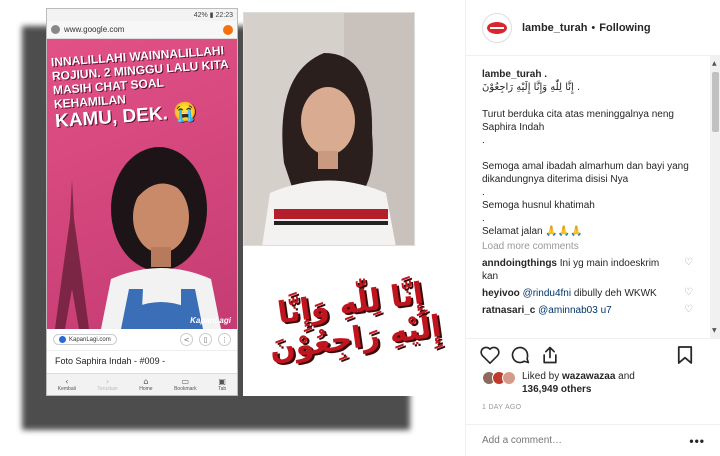 This screenshot has height=456, width=720. Describe the element at coordinates (593, 354) in the screenshot. I see `post-actions` at that location.